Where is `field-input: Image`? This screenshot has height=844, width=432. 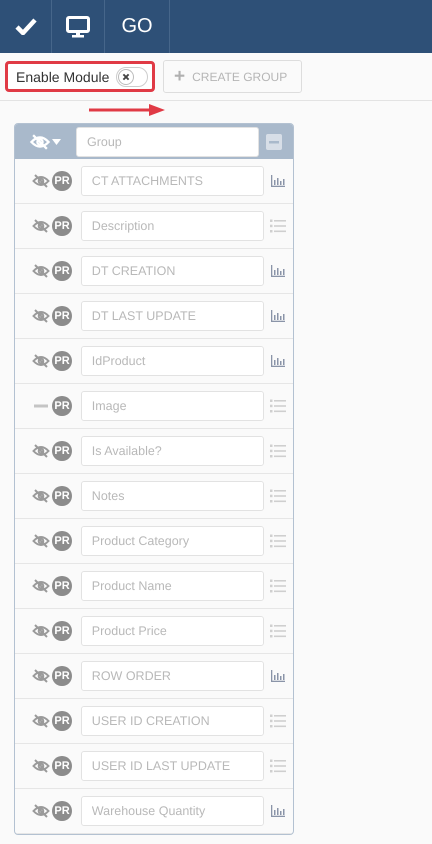 field-input: Image is located at coordinates (172, 406).